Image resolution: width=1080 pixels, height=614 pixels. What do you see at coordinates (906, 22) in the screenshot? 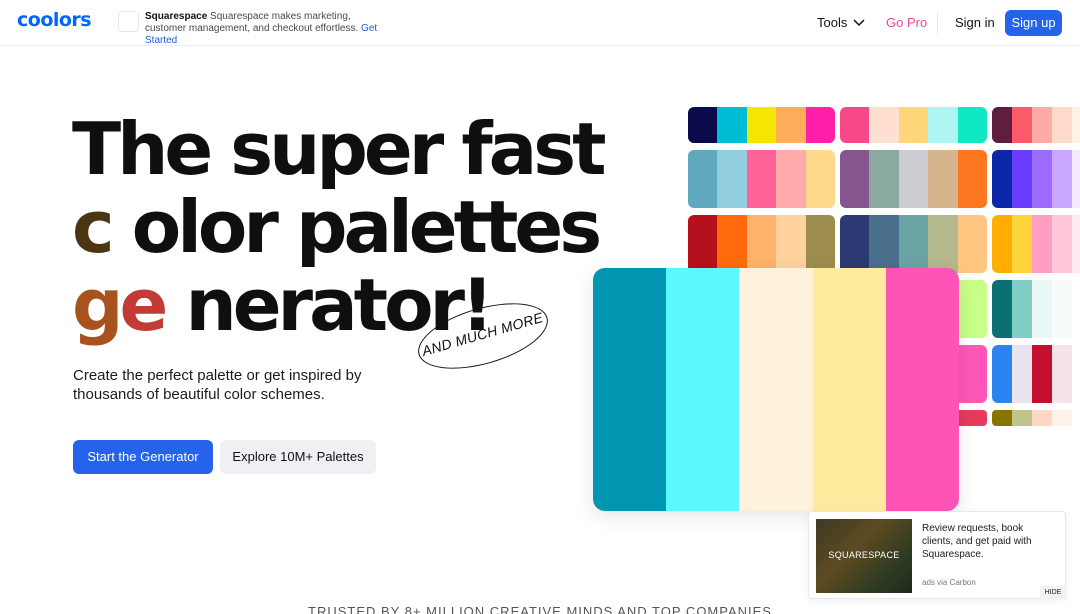
I see `go-pro-link: Go Pro` at bounding box center [906, 22].